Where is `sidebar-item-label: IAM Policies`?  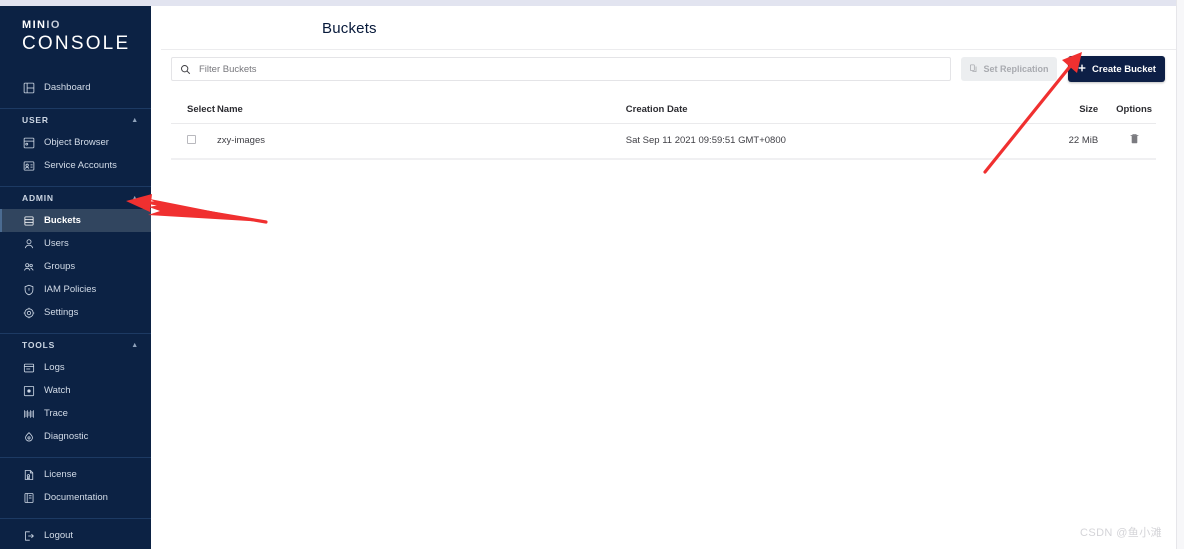 sidebar-item-label: IAM Policies is located at coordinates (70, 289).